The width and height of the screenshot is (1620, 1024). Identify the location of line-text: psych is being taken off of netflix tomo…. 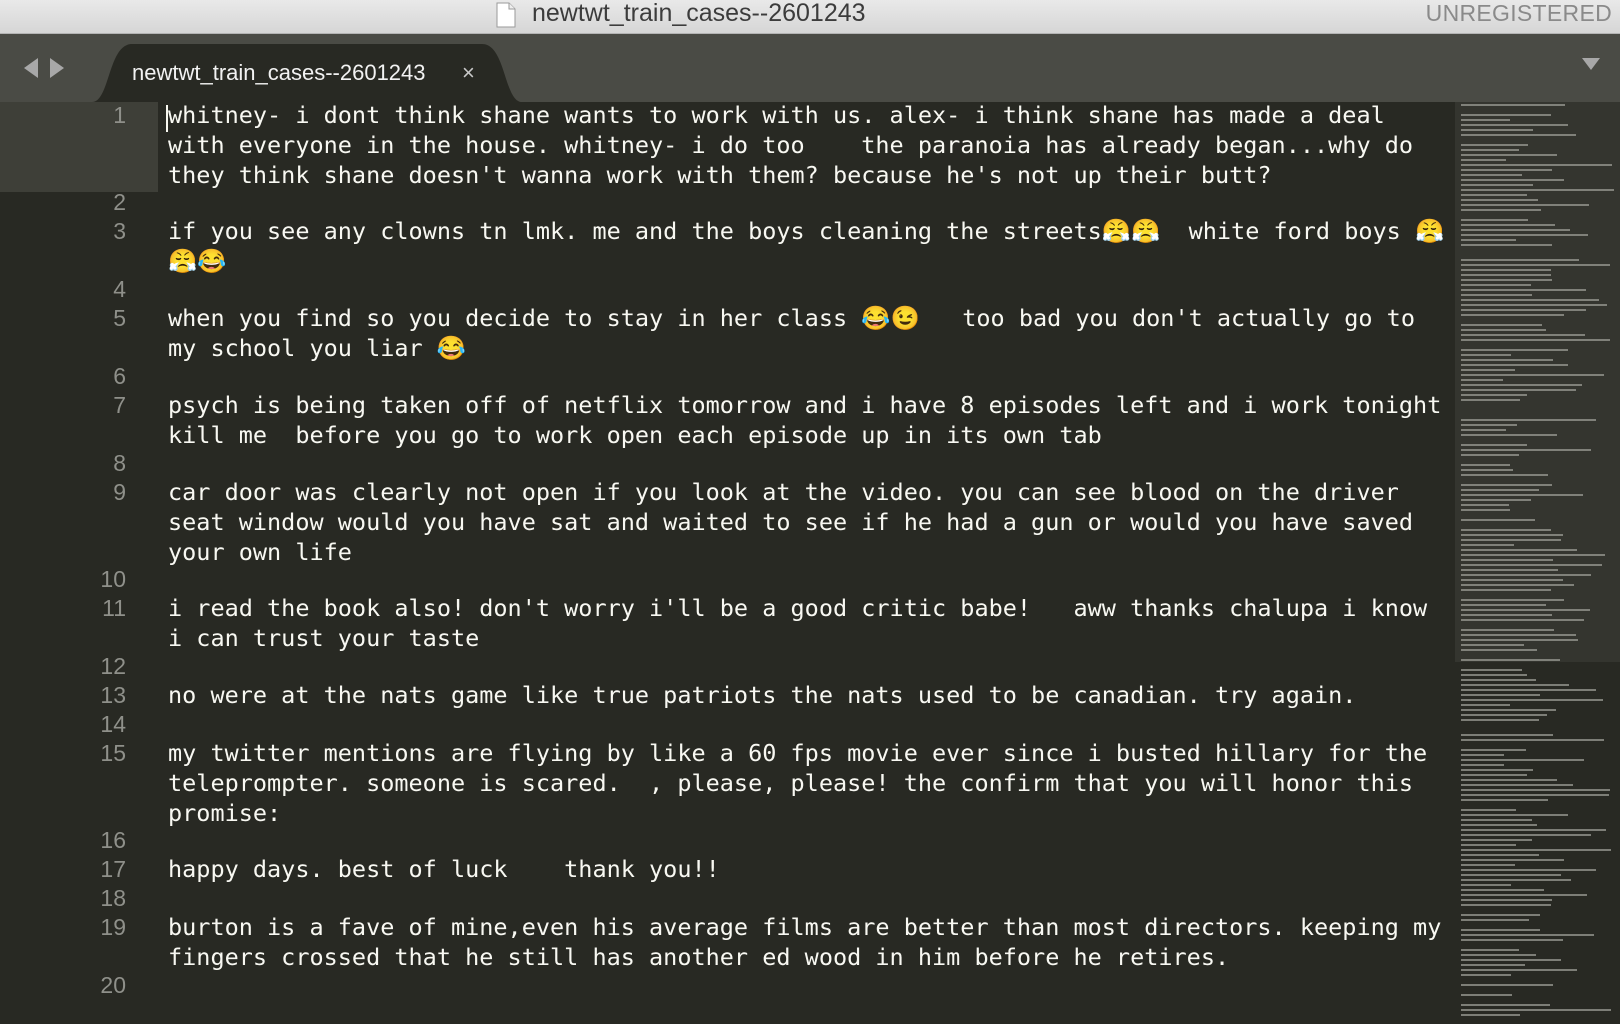
(811, 420).